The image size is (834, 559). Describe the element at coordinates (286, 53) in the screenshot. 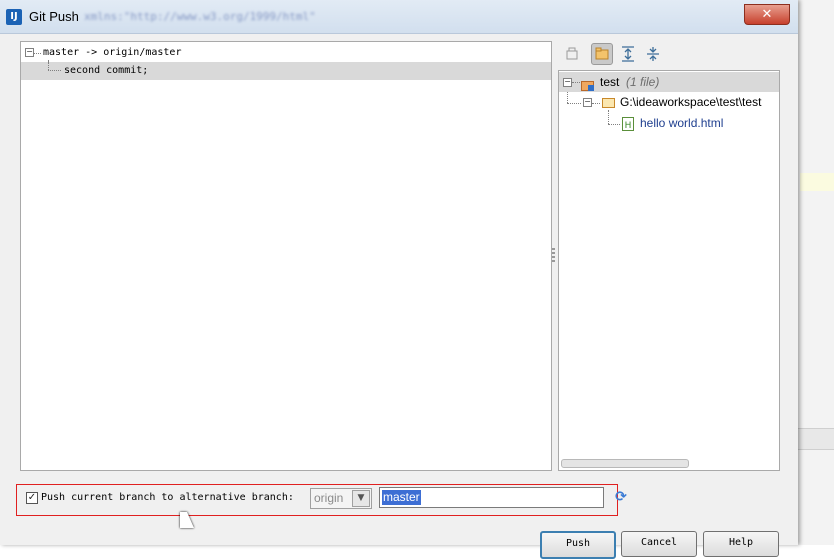

I see `branch-row: − master -> origin/master` at that location.